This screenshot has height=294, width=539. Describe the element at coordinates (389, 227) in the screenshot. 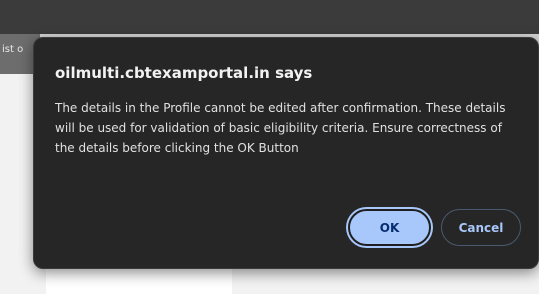

I see `ok-button: OK` at that location.